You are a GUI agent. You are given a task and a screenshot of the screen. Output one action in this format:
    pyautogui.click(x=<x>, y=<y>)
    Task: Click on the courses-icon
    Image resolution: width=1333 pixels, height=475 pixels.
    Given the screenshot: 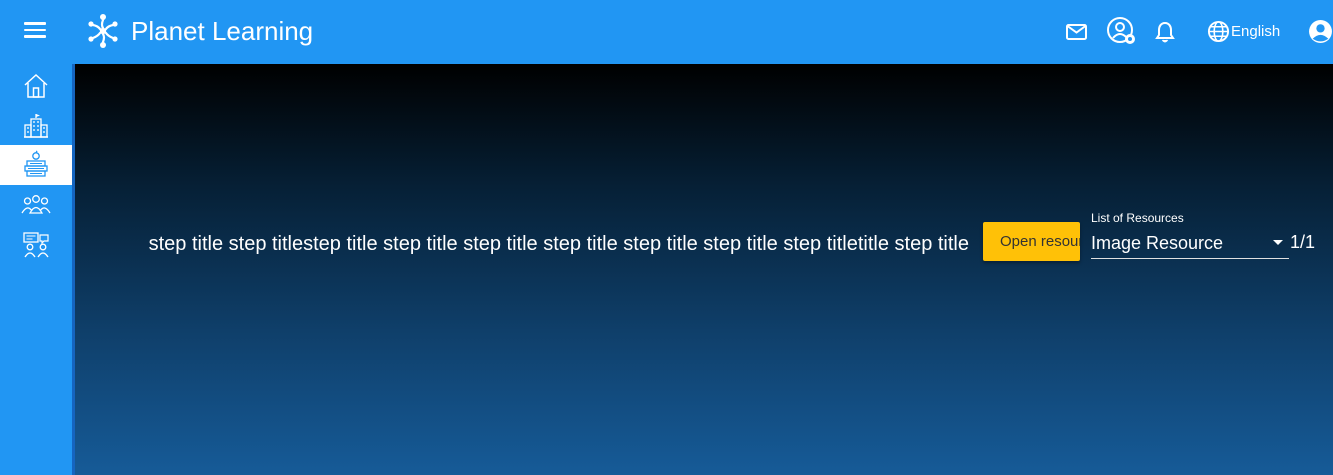 What is the action you would take?
    pyautogui.click(x=36, y=163)
    